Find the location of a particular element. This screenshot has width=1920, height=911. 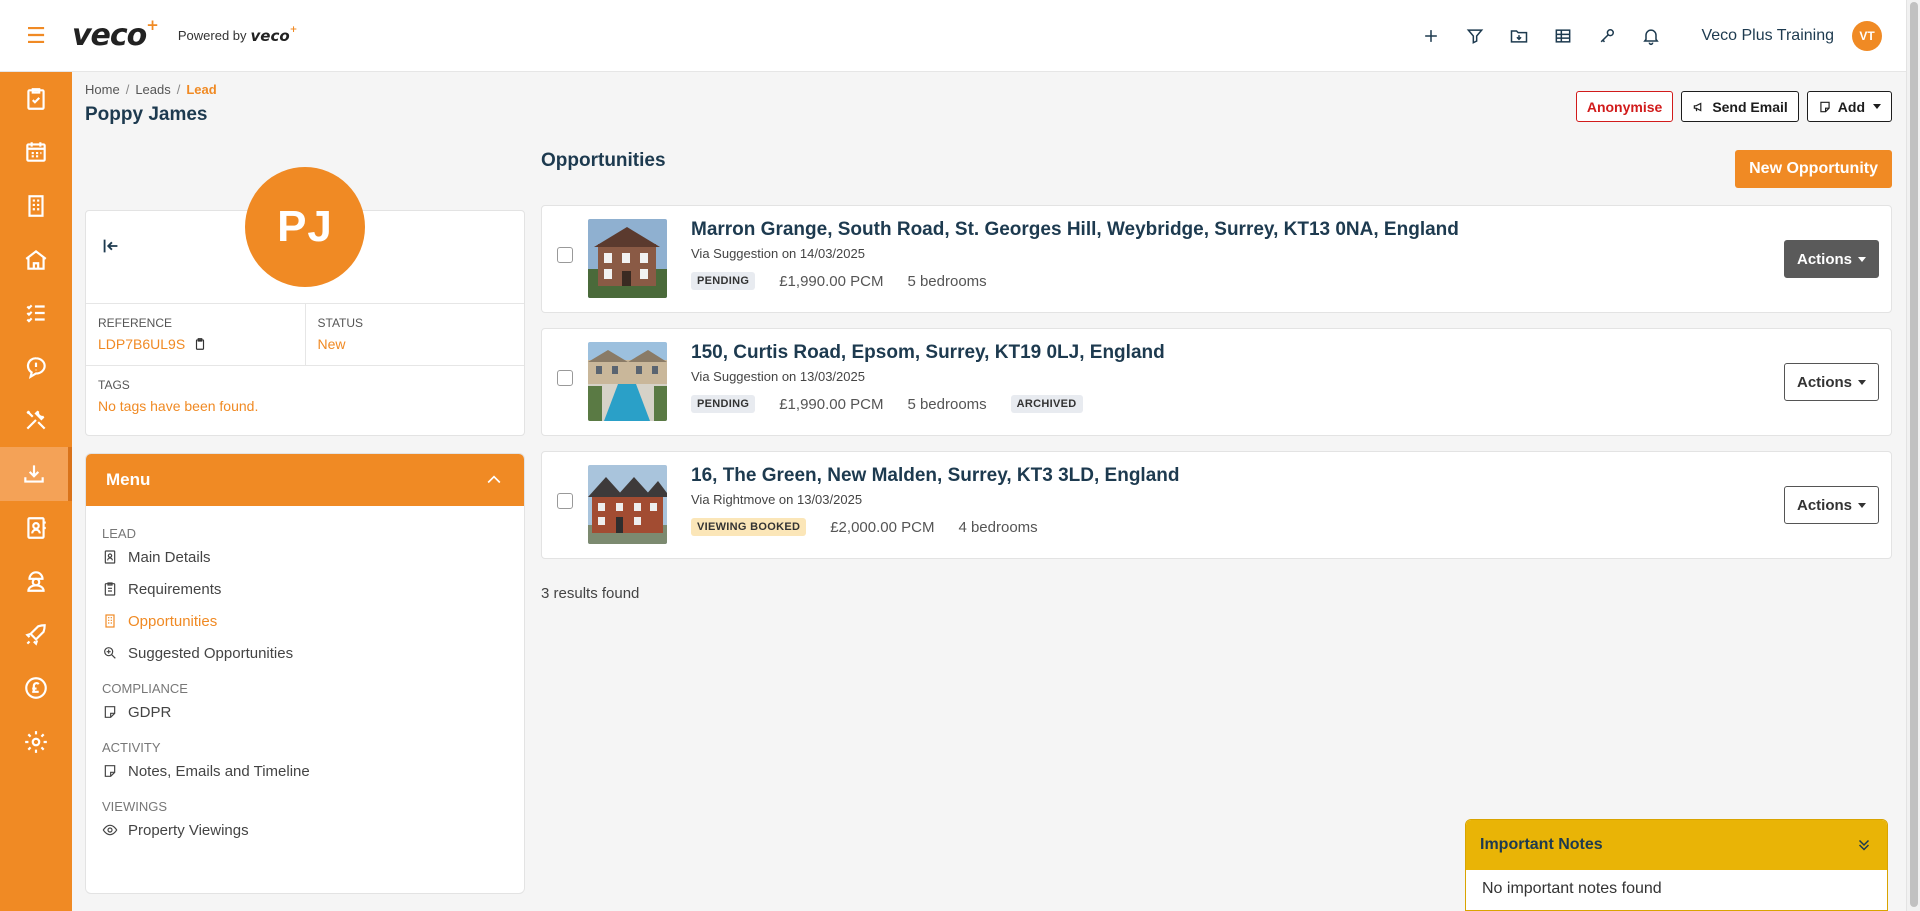

menu-item-suggested-label: Suggested Opportunities is located at coordinates (211, 653).